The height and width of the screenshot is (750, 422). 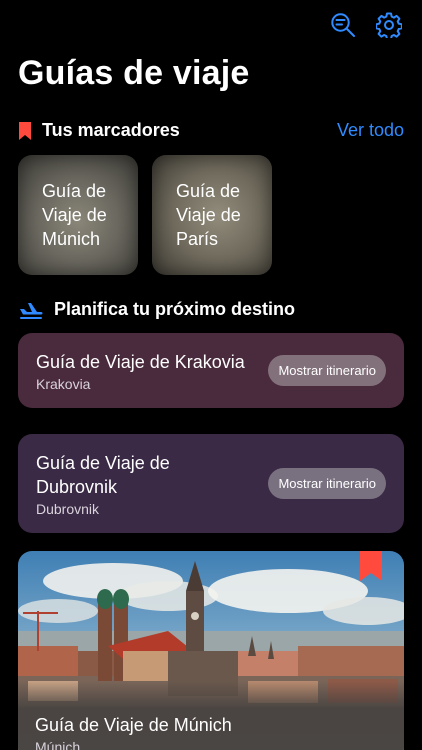 What do you see at coordinates (78, 215) in the screenshot?
I see `bookmark-card-munich: Guía de Viaje de Múnich` at bounding box center [78, 215].